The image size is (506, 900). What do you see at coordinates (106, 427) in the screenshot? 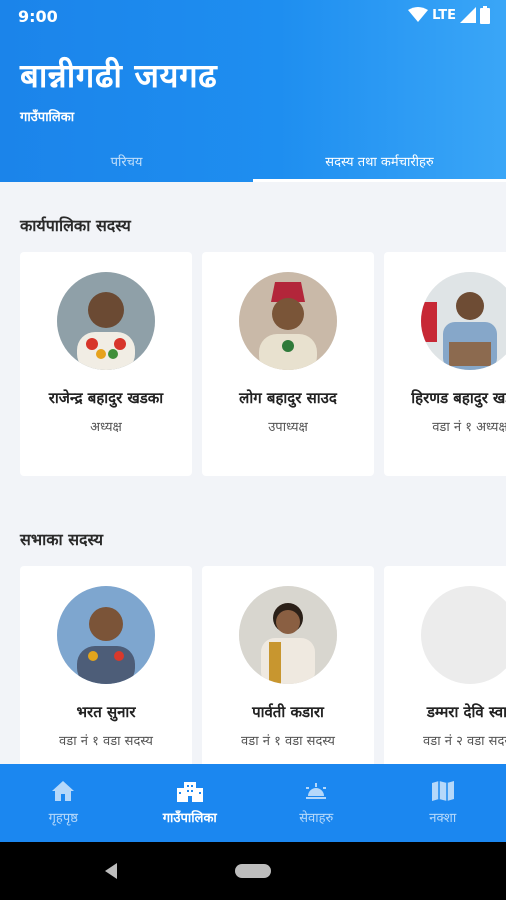
I see `member-role: अध्यक्ष` at bounding box center [106, 427].